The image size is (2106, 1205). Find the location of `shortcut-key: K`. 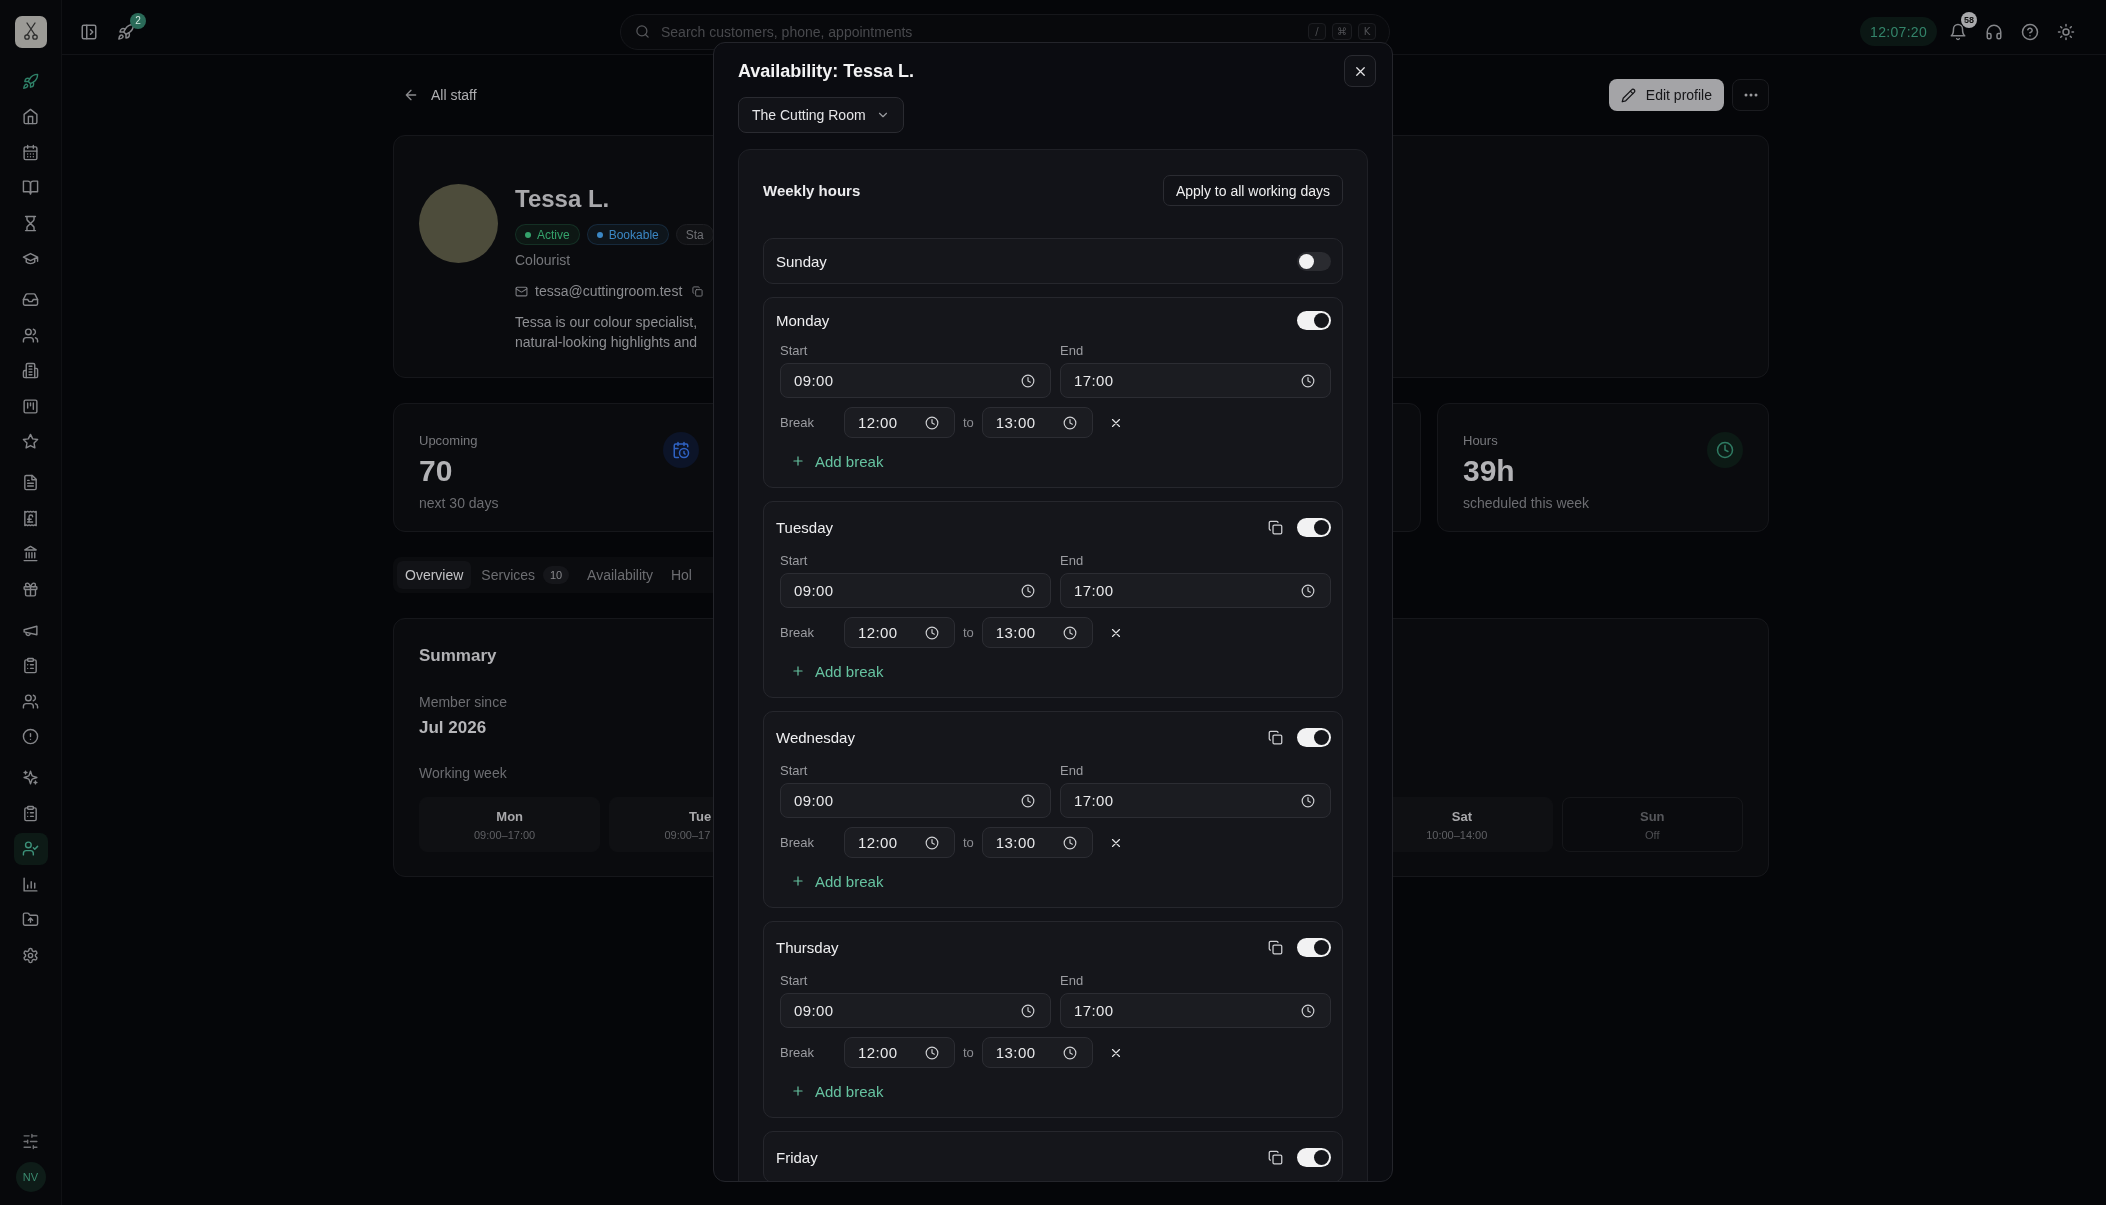

shortcut-key: K is located at coordinates (1367, 31).